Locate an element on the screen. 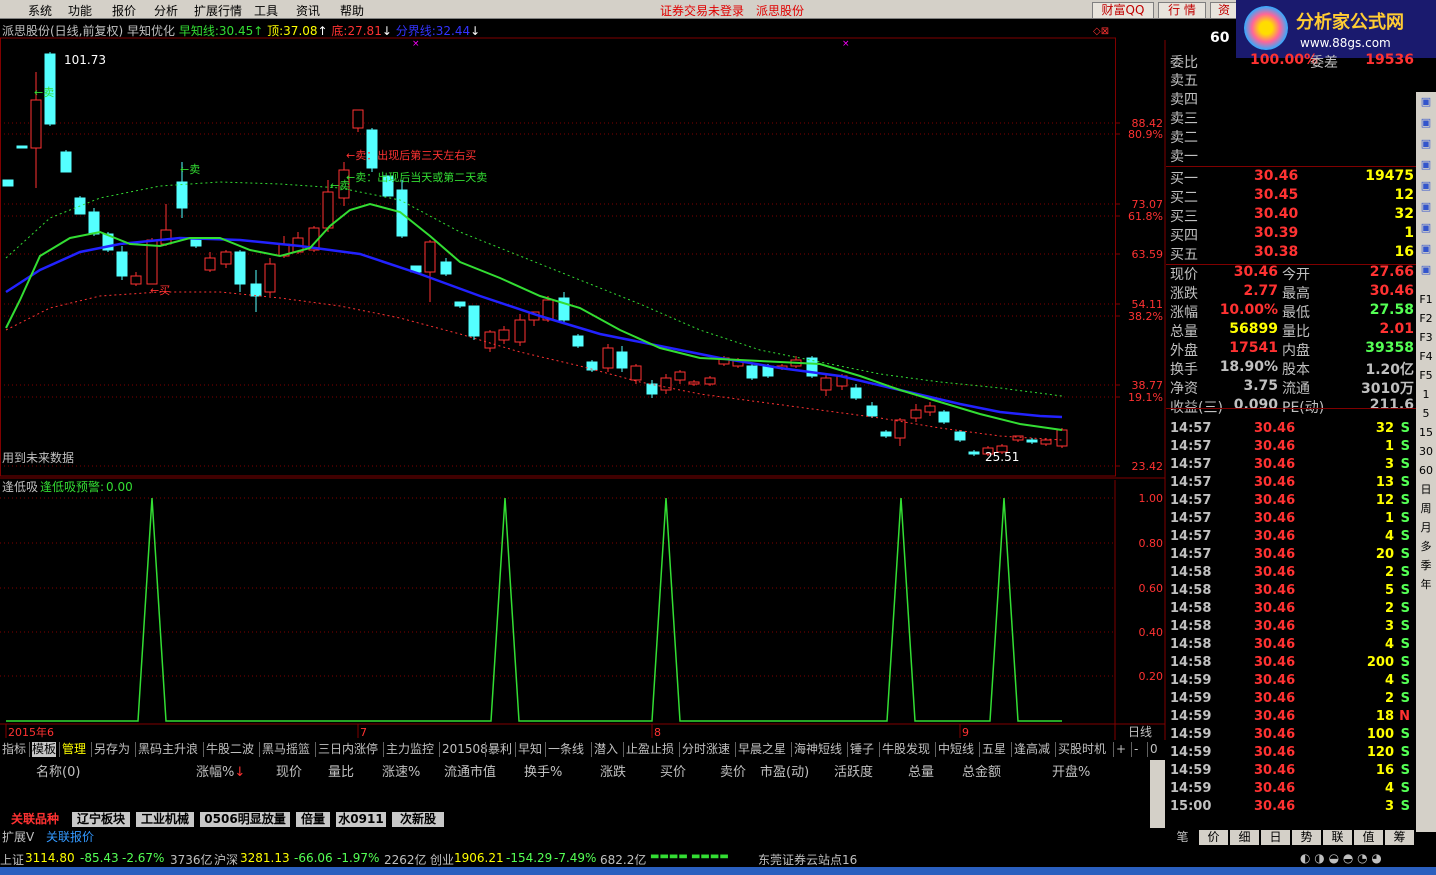 The image size is (1436, 875). buy-level-row: 买一 30.46 19475 is located at coordinates (1291, 177).